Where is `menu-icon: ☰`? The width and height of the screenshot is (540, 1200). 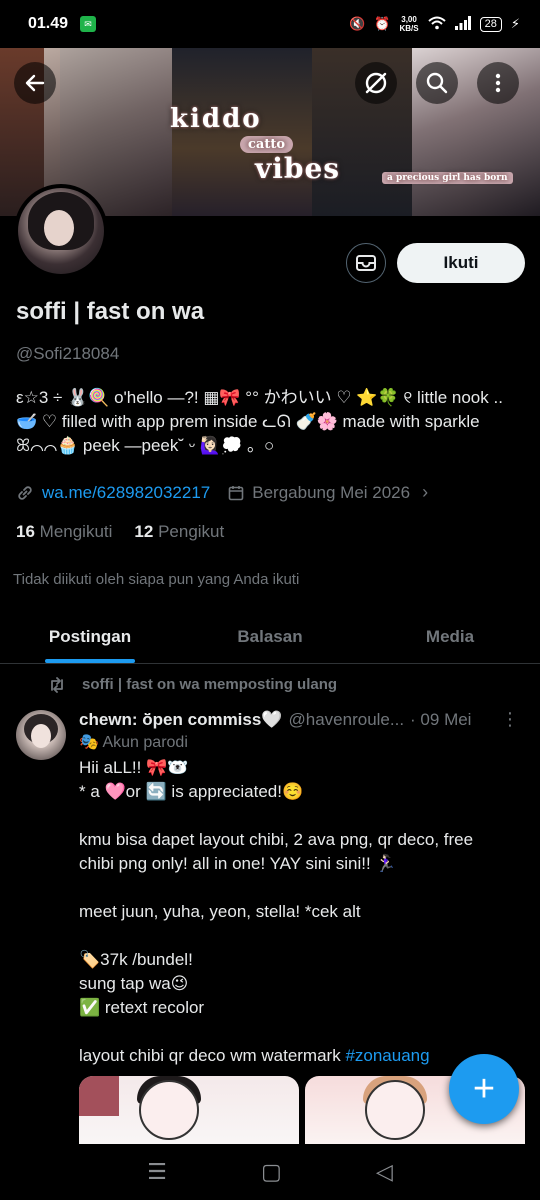
menu-icon: ☰ is located at coordinates (157, 1172).